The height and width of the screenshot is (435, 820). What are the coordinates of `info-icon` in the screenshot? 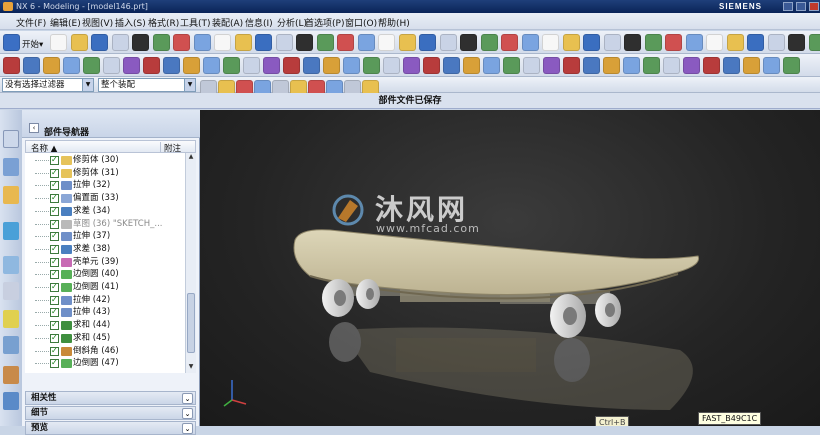 It's located at (791, 65).